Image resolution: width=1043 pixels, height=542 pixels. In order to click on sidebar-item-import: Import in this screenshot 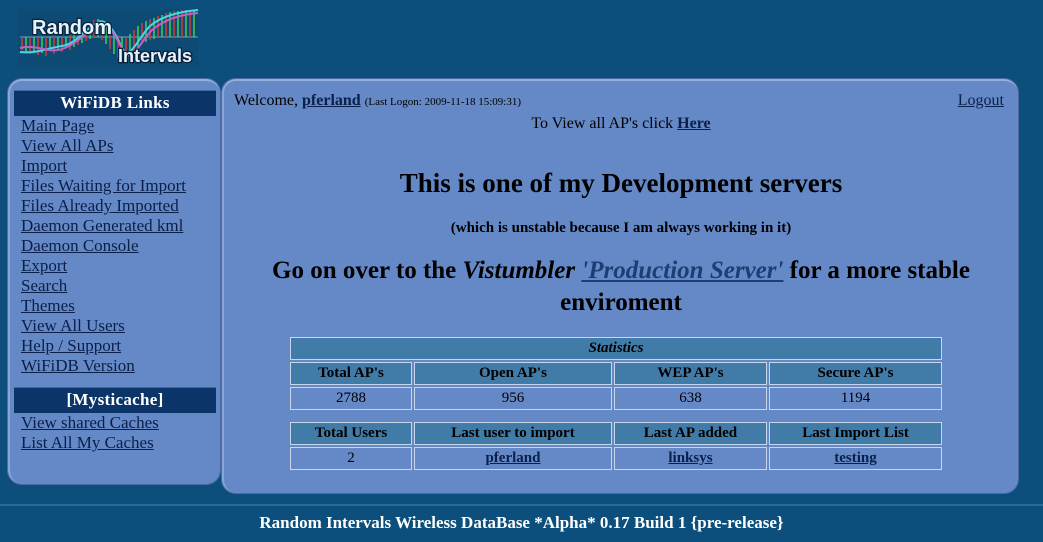, I will do `click(115, 166)`.